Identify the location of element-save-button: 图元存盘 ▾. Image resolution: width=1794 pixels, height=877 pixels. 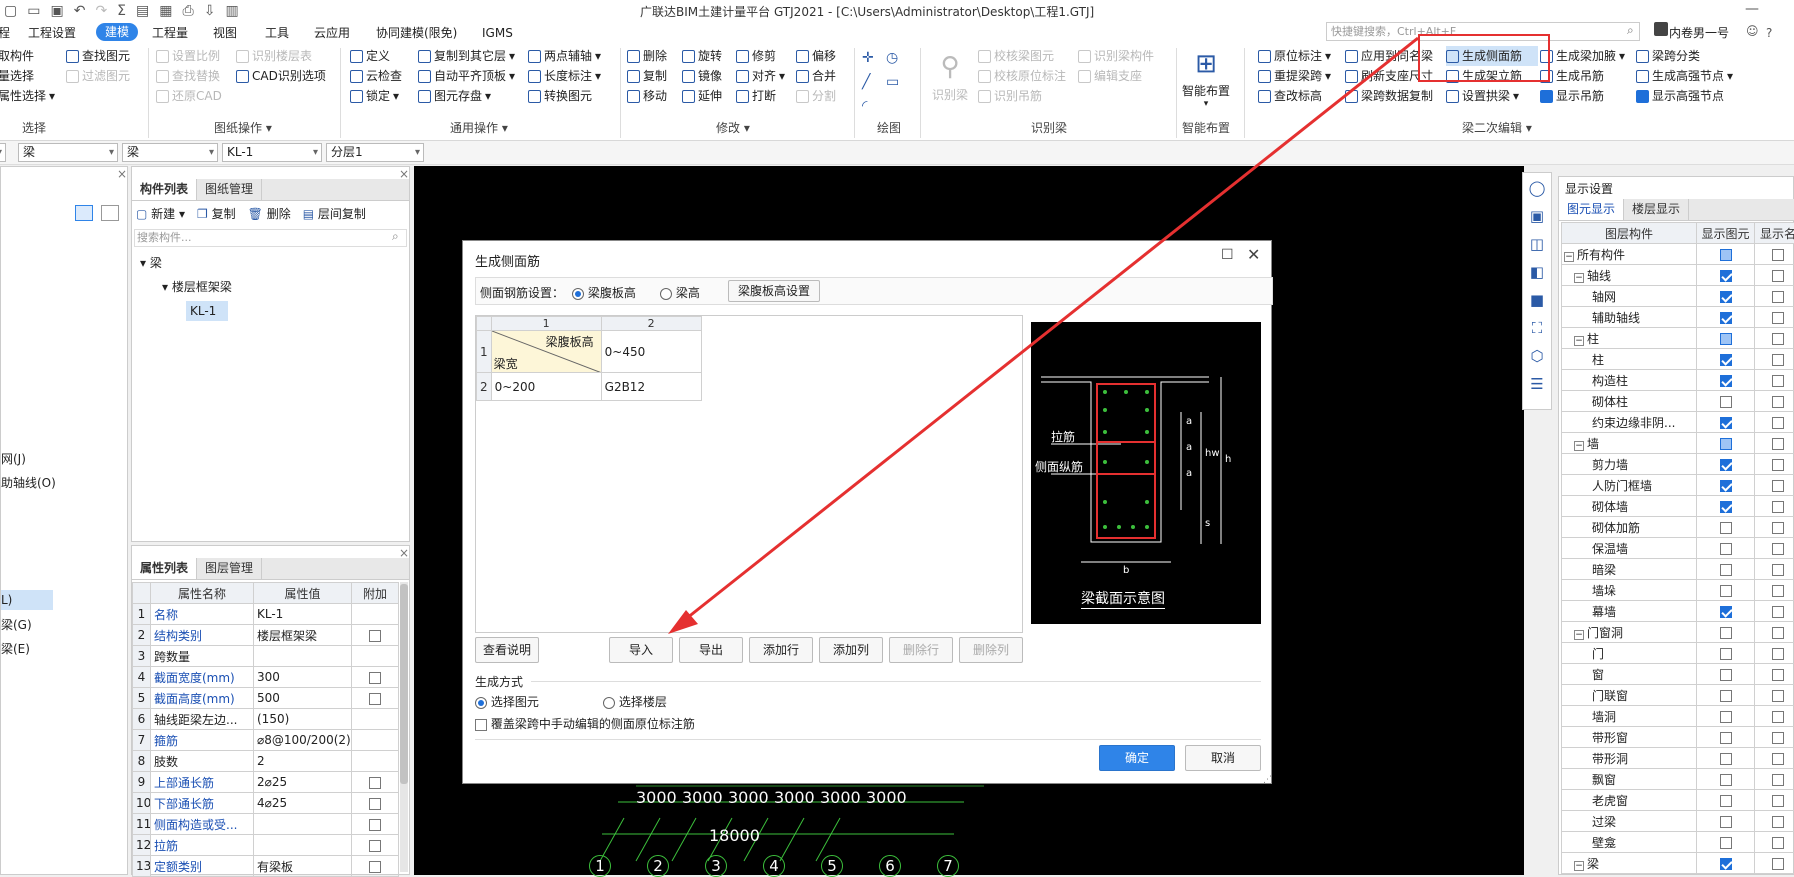
(472, 96).